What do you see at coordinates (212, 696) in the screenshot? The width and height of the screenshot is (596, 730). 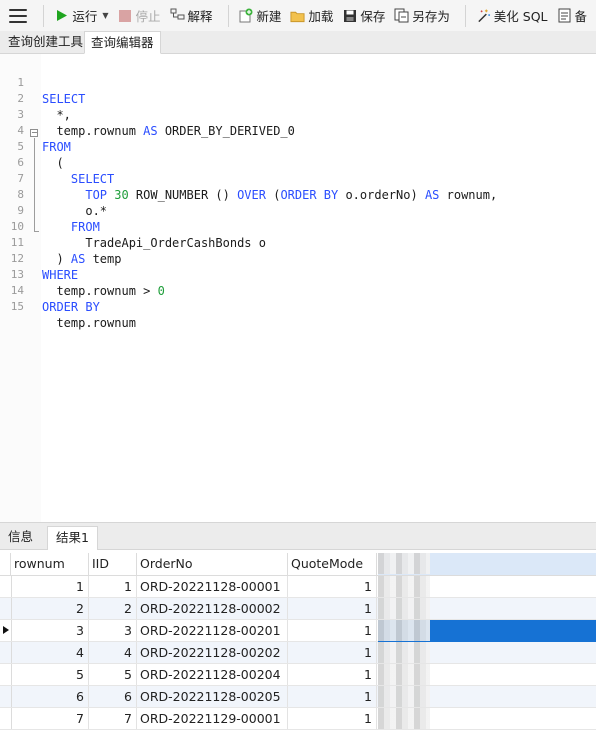 I see `cell-orderno: ORD-20221128-00205` at bounding box center [212, 696].